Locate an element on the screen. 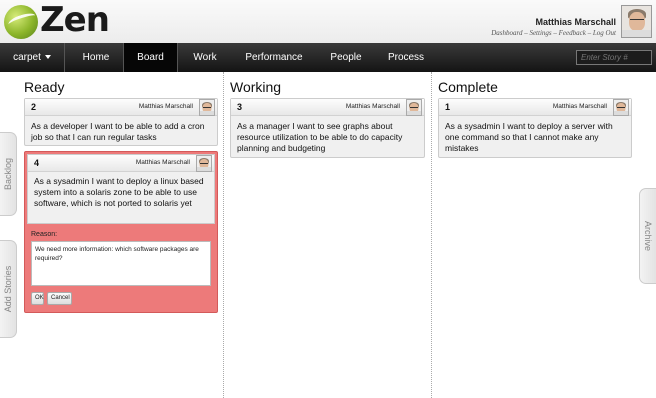 The image size is (656, 398). cancel-button: Cancel is located at coordinates (59, 298).